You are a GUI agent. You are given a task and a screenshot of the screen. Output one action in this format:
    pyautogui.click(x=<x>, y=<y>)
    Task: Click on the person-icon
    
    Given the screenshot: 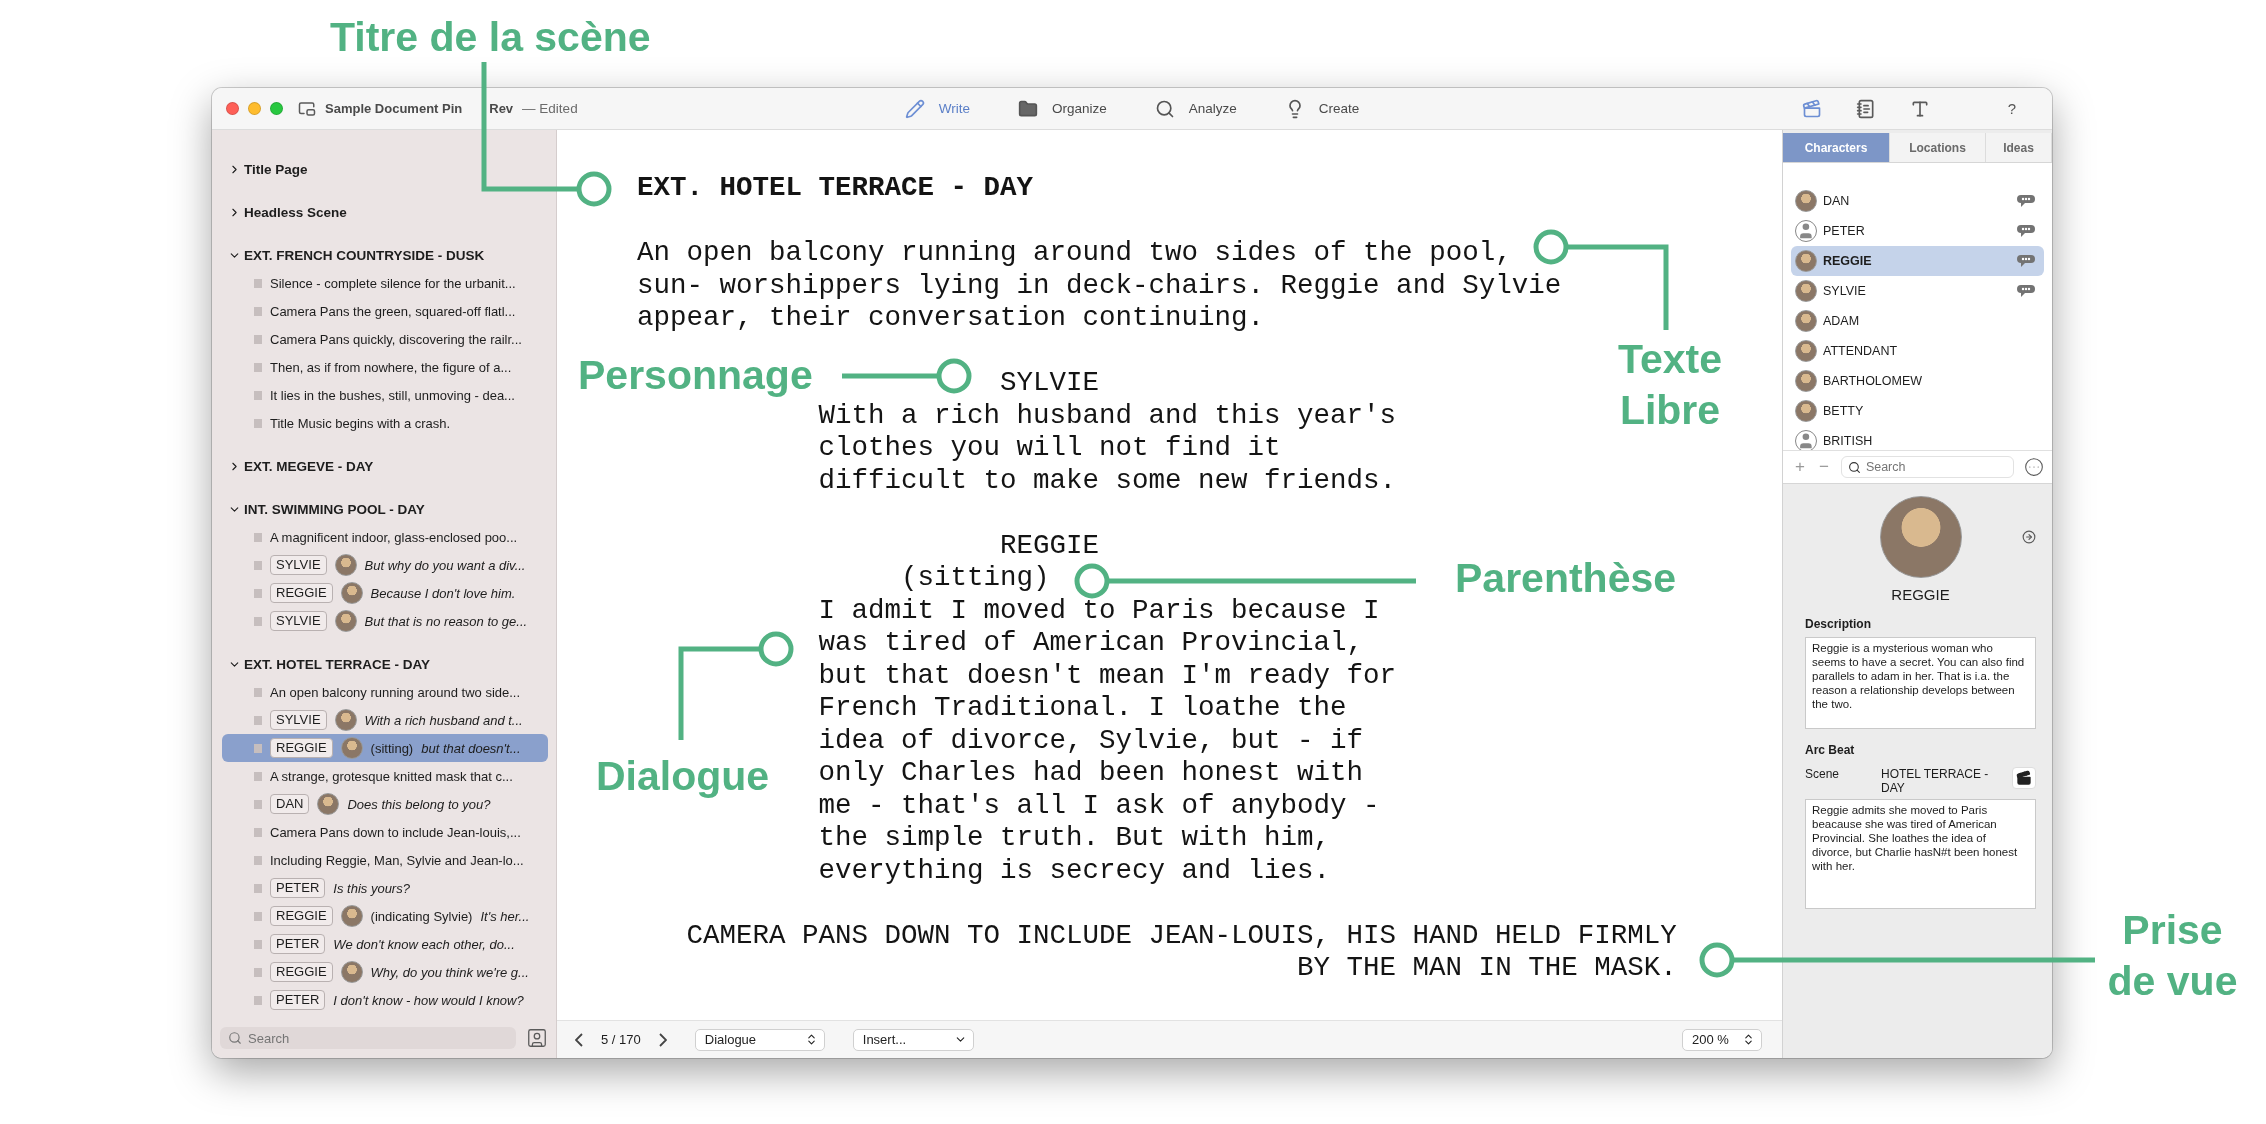 What is the action you would take?
    pyautogui.click(x=1806, y=231)
    